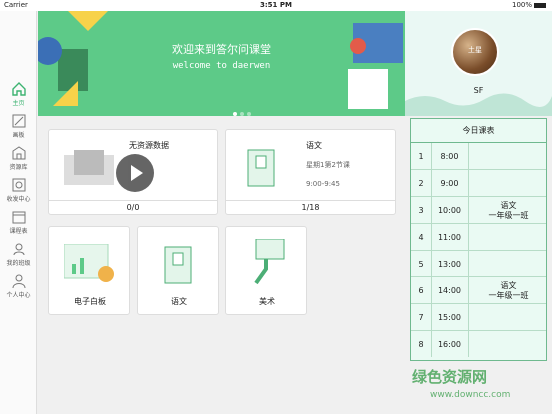  I want to click on banner-title: 欢迎来到答尔问课堂, so click(221, 49).